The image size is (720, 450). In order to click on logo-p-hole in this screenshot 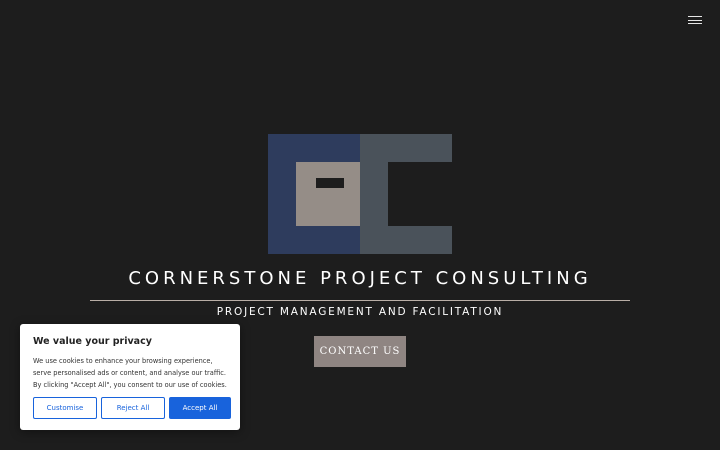, I will do `click(330, 183)`.